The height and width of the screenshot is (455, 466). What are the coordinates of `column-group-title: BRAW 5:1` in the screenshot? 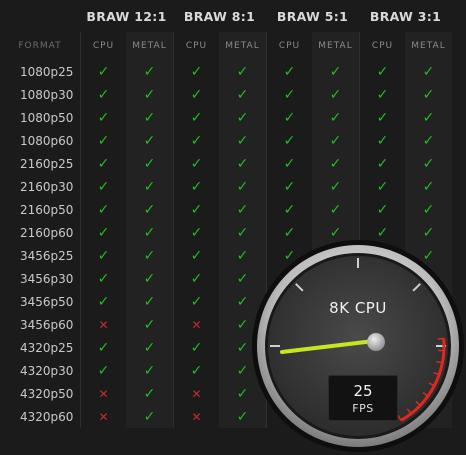 It's located at (312, 16).